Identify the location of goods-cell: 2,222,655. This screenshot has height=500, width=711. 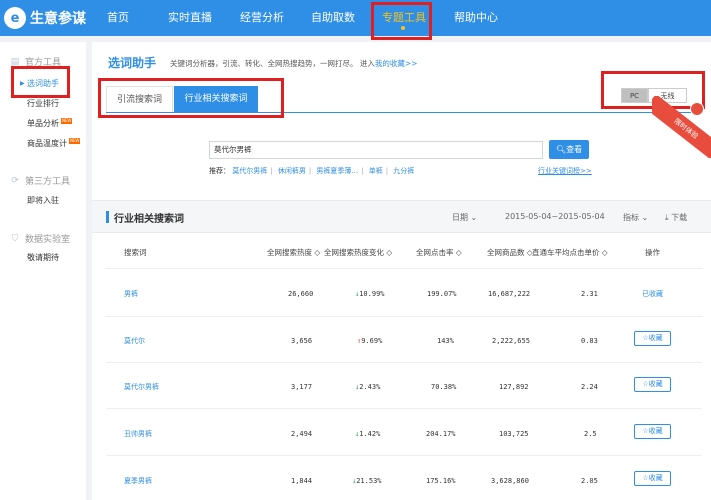
(511, 341).